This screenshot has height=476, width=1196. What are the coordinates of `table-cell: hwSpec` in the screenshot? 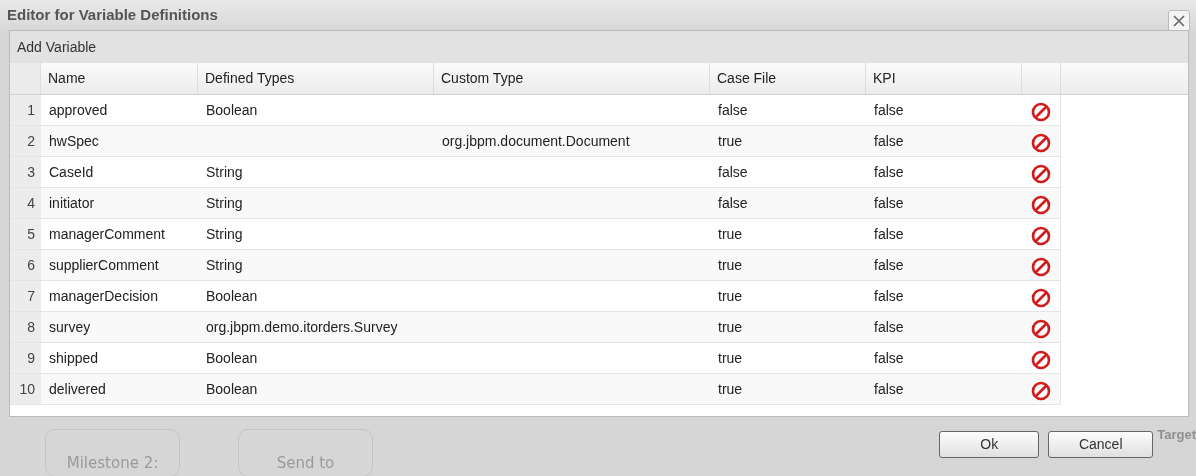 It's located at (119, 141).